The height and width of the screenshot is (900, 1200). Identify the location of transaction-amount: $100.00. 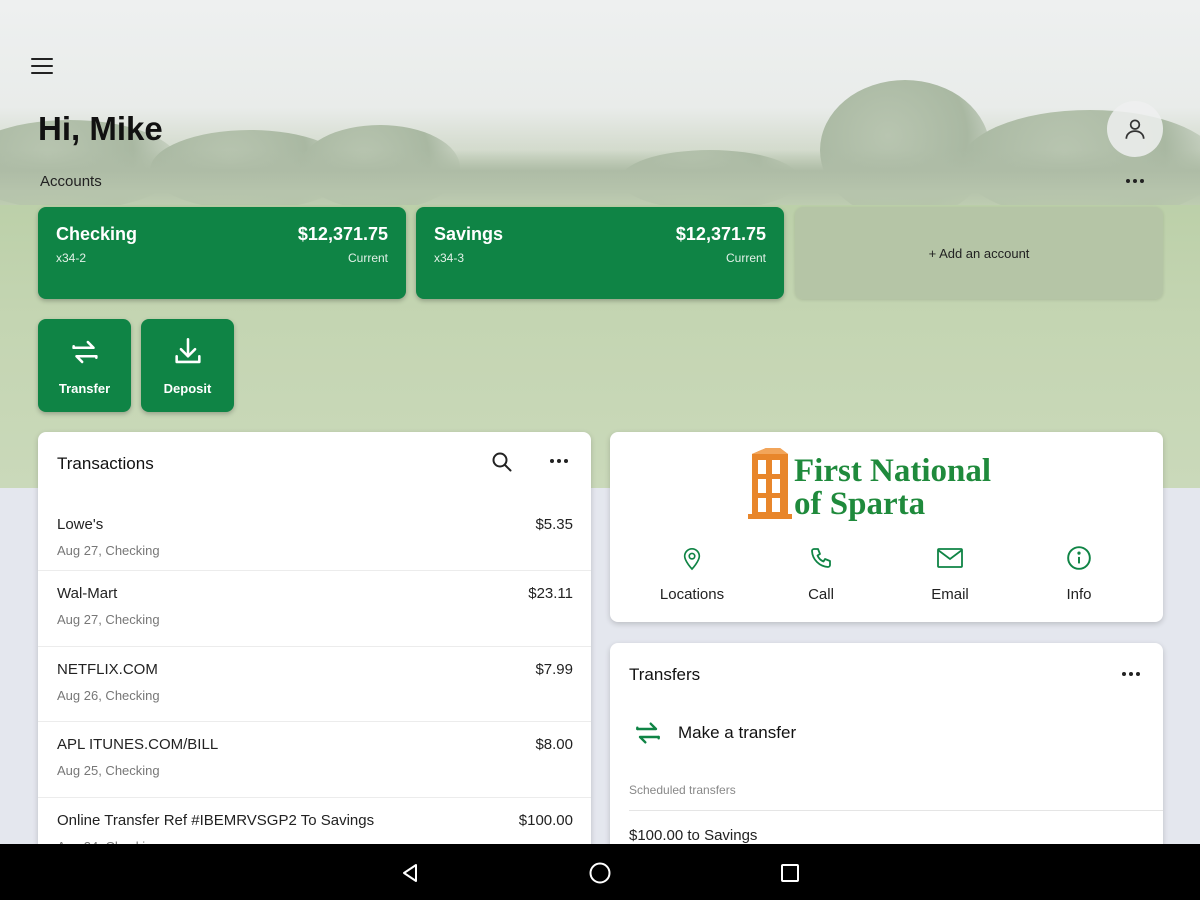
(545, 820).